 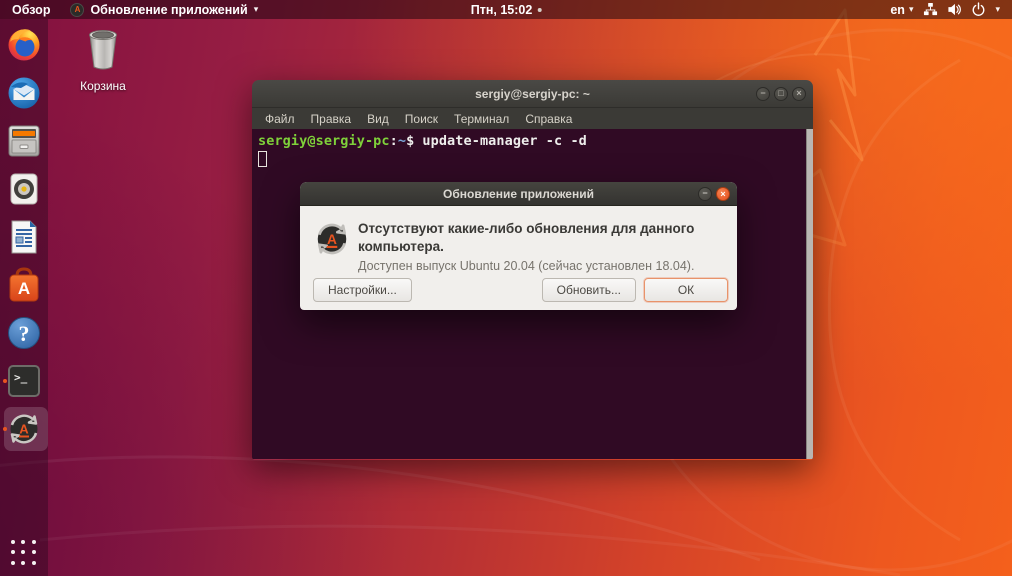 I want to click on menu-help: Справка, so click(x=548, y=119).